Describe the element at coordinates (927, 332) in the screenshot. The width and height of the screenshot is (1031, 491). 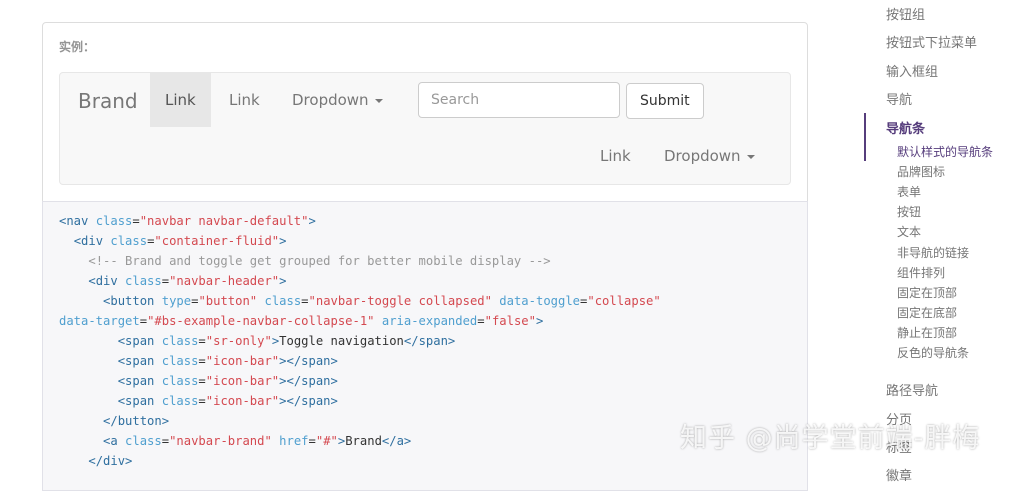
I see `sidebar-subitem: 静止在顶部` at that location.